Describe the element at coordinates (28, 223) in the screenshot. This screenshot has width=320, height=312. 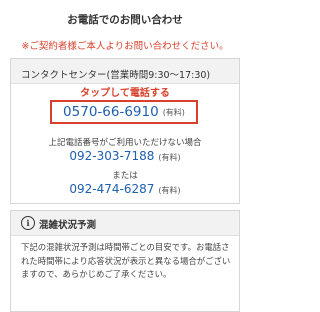
I see `info-icon: i` at that location.